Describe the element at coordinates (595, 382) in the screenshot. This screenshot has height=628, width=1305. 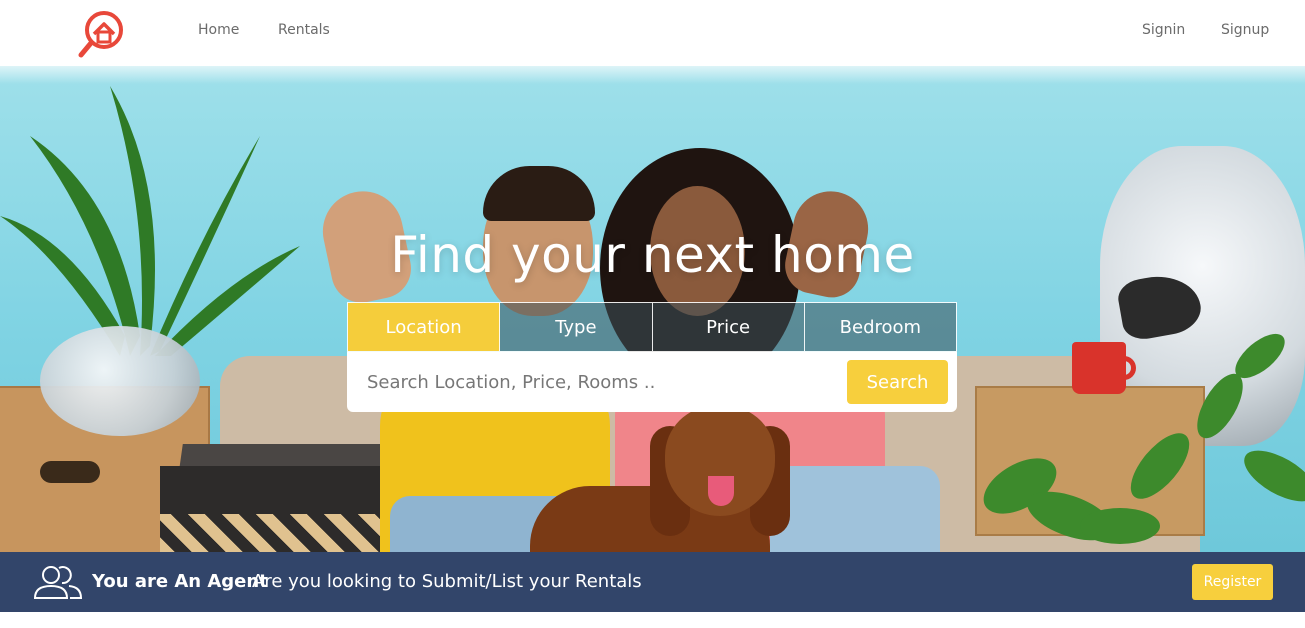
I see `search-input` at that location.